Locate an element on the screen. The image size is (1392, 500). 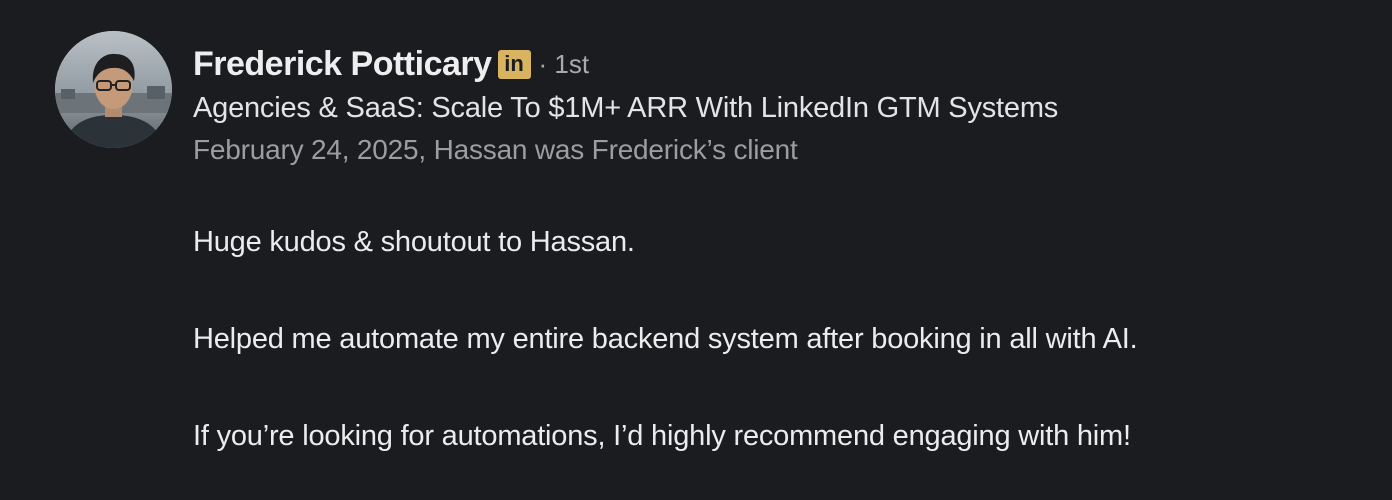
recommendation-paragraph: Huge kudos & shoutout to Hassan. is located at coordinates (414, 242).